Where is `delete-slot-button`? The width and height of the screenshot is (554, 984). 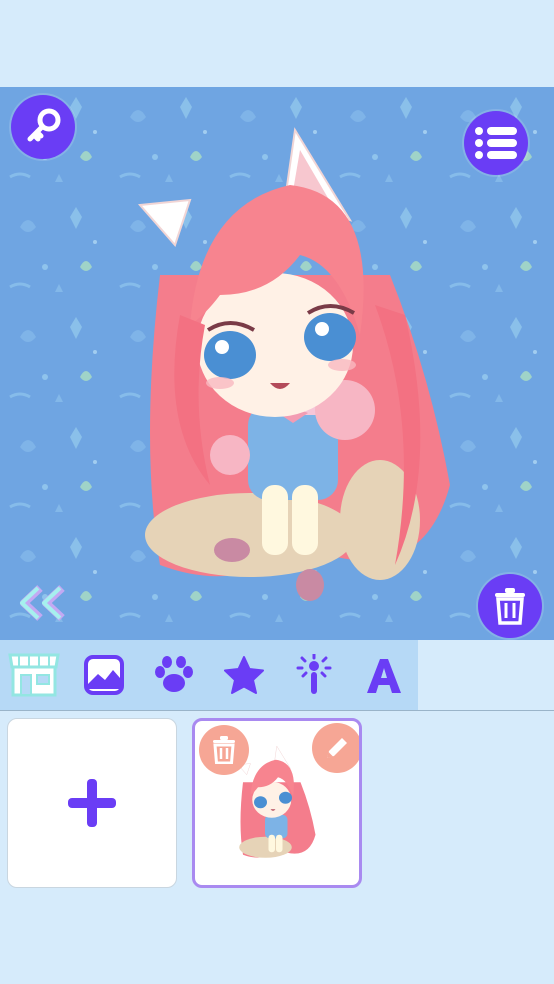 delete-slot-button is located at coordinates (224, 750).